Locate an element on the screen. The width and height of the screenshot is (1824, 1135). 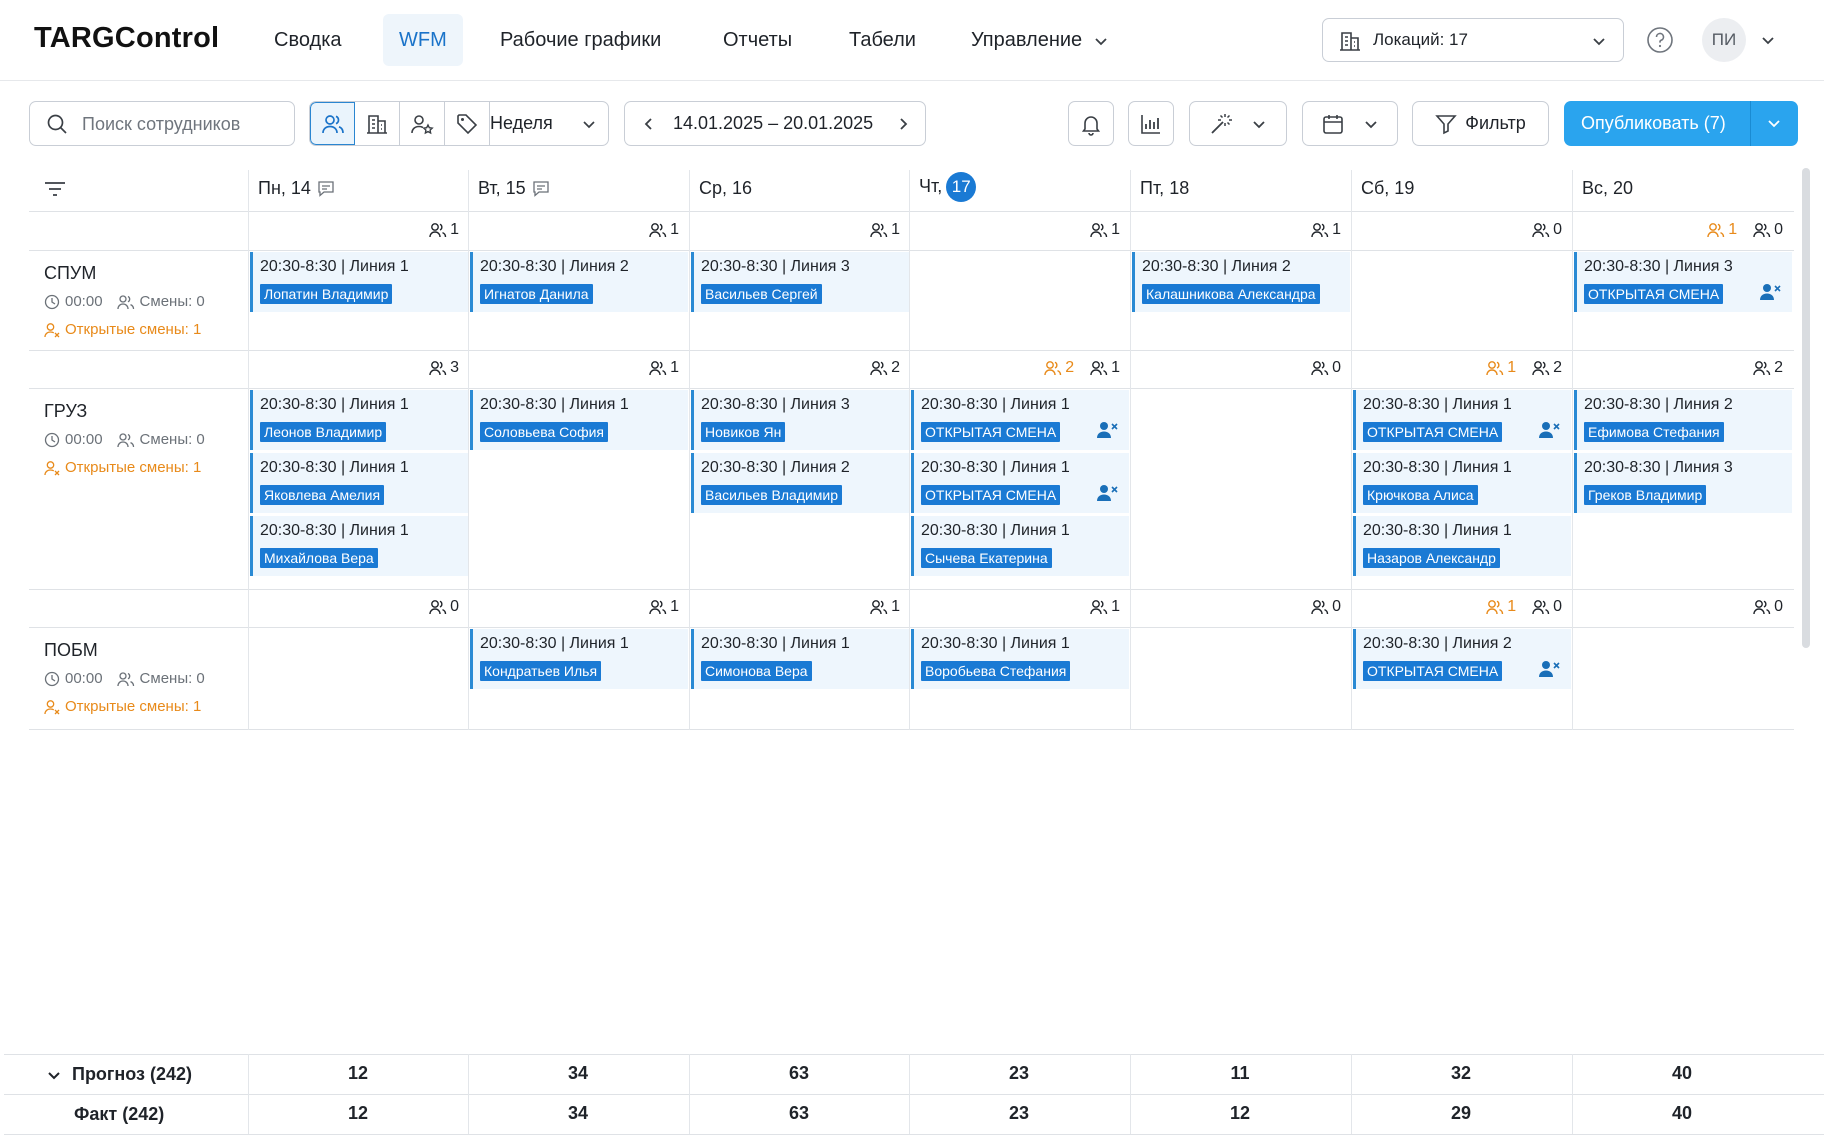
shift-card: 20:30-8:30 | Линия 1 Сычева Екатерина is located at coordinates (1020, 546).